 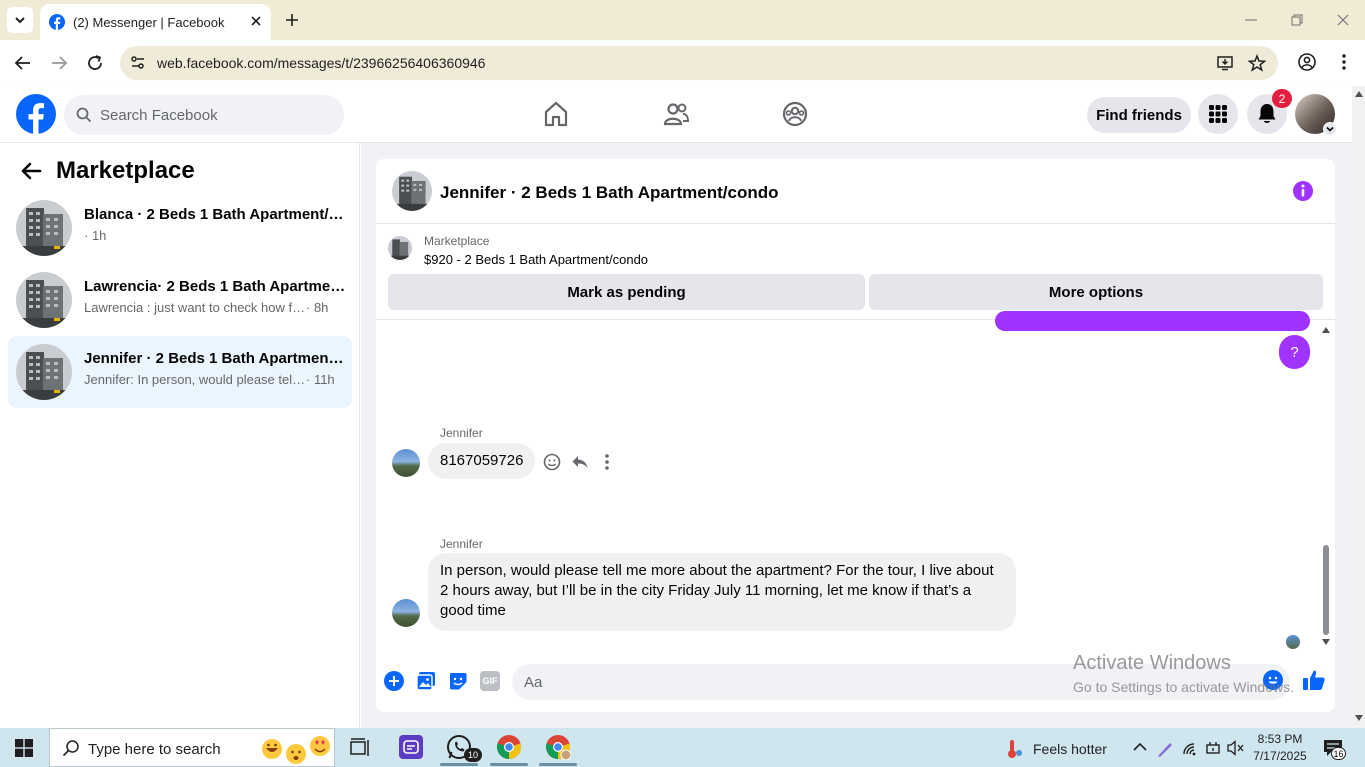 I want to click on outgoing-message-bubble: ?, so click(x=1294, y=352).